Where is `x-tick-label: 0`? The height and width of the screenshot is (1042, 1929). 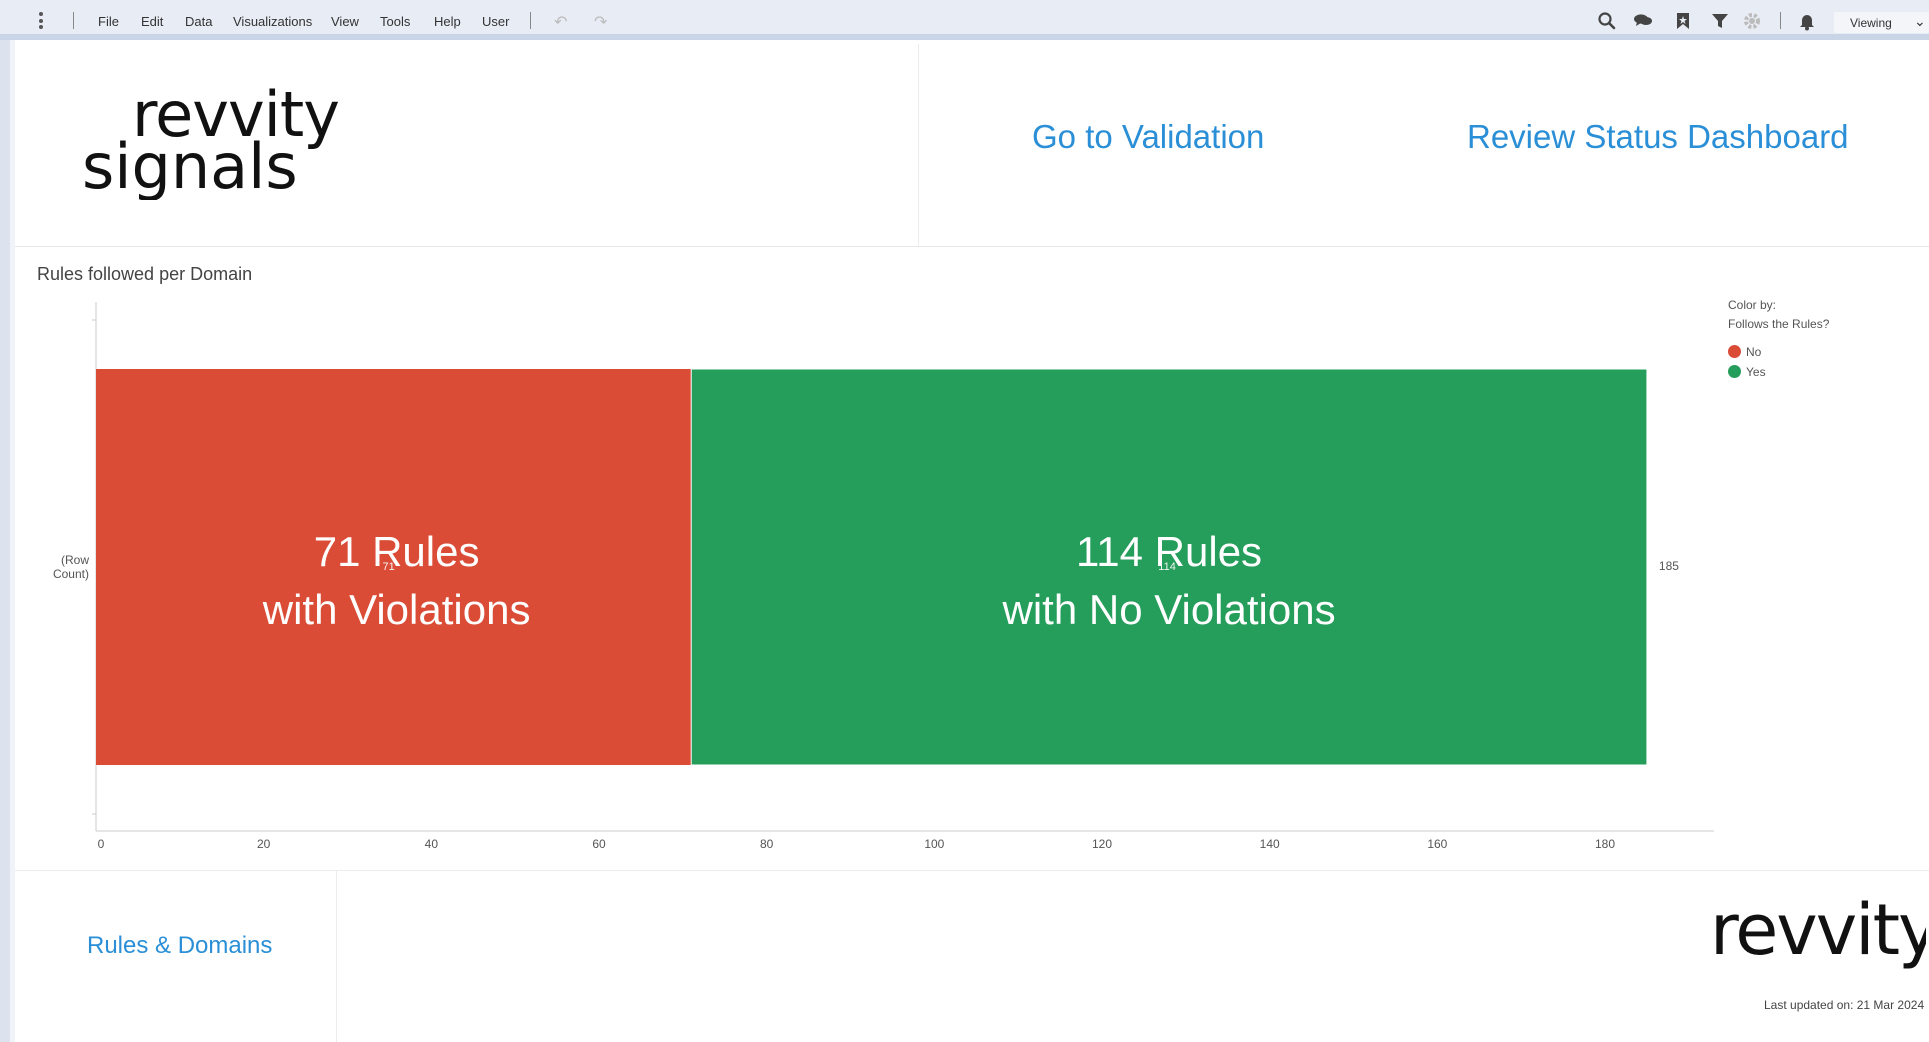
x-tick-label: 0 is located at coordinates (101, 844).